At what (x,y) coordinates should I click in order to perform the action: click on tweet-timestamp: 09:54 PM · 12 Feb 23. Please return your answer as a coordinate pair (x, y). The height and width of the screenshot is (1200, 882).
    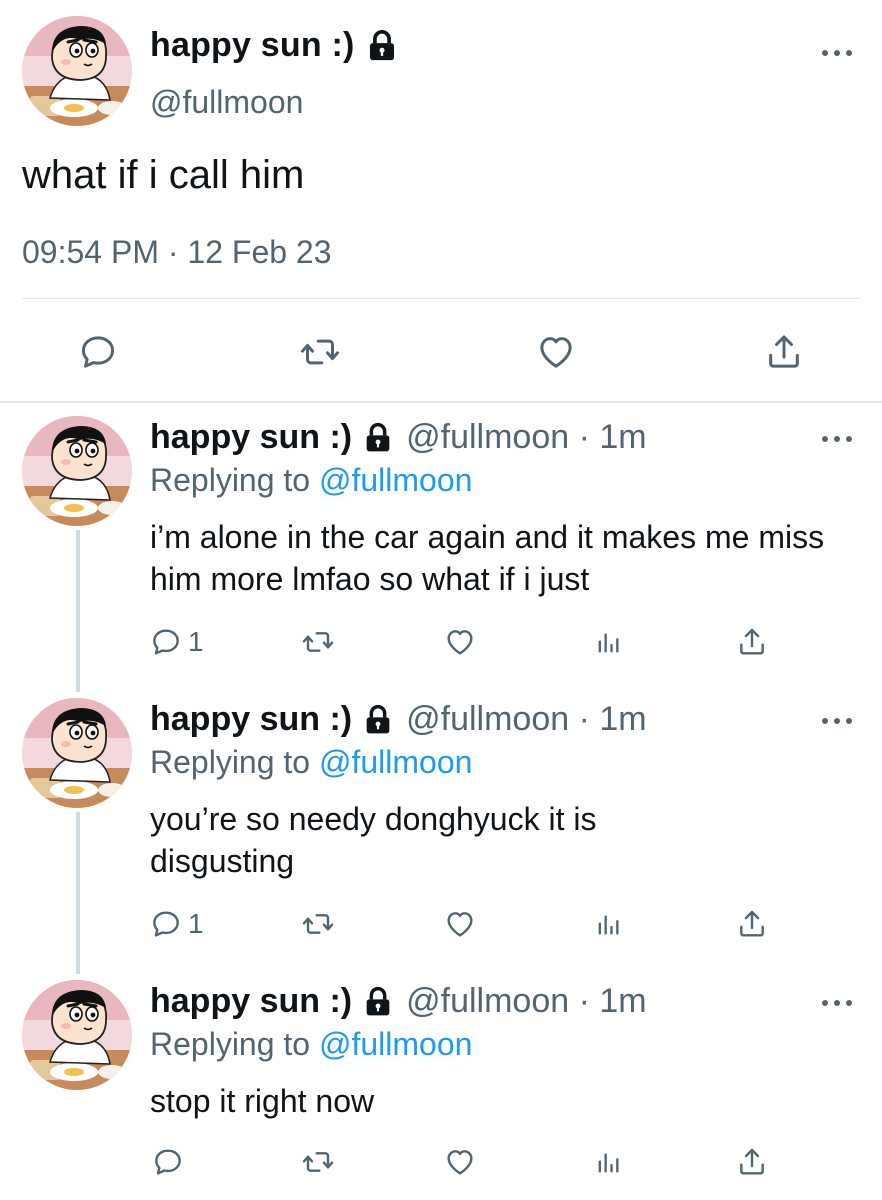
    Looking at the image, I should click on (177, 252).